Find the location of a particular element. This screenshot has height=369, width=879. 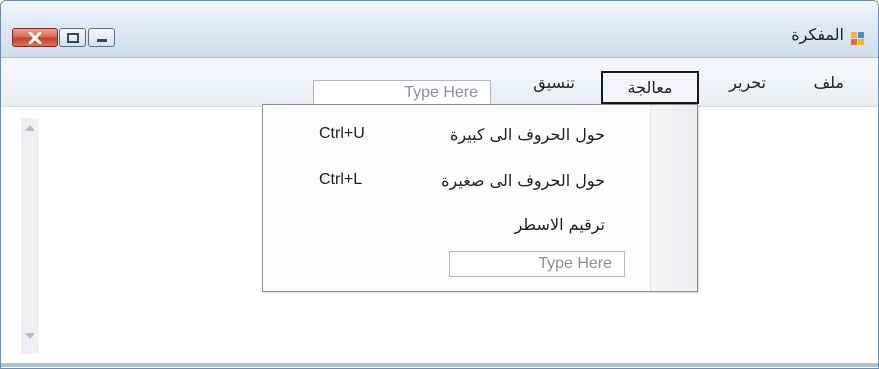

minimize-button is located at coordinates (101, 37).